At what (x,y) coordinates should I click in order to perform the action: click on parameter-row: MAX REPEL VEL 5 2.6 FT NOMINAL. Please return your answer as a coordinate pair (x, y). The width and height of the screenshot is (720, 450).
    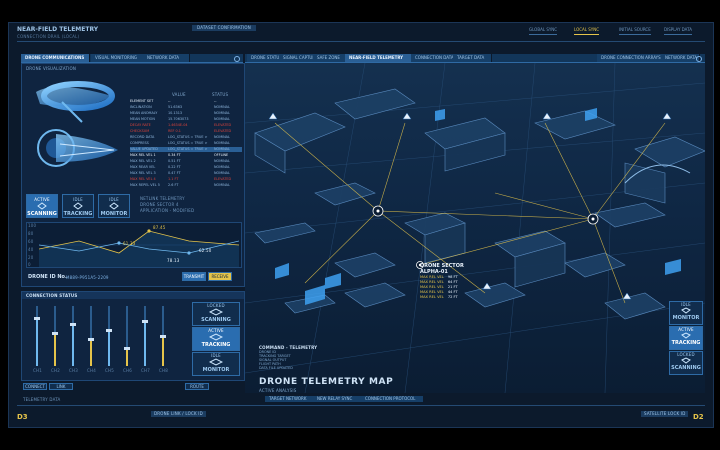
    Looking at the image, I should click on (186, 185).